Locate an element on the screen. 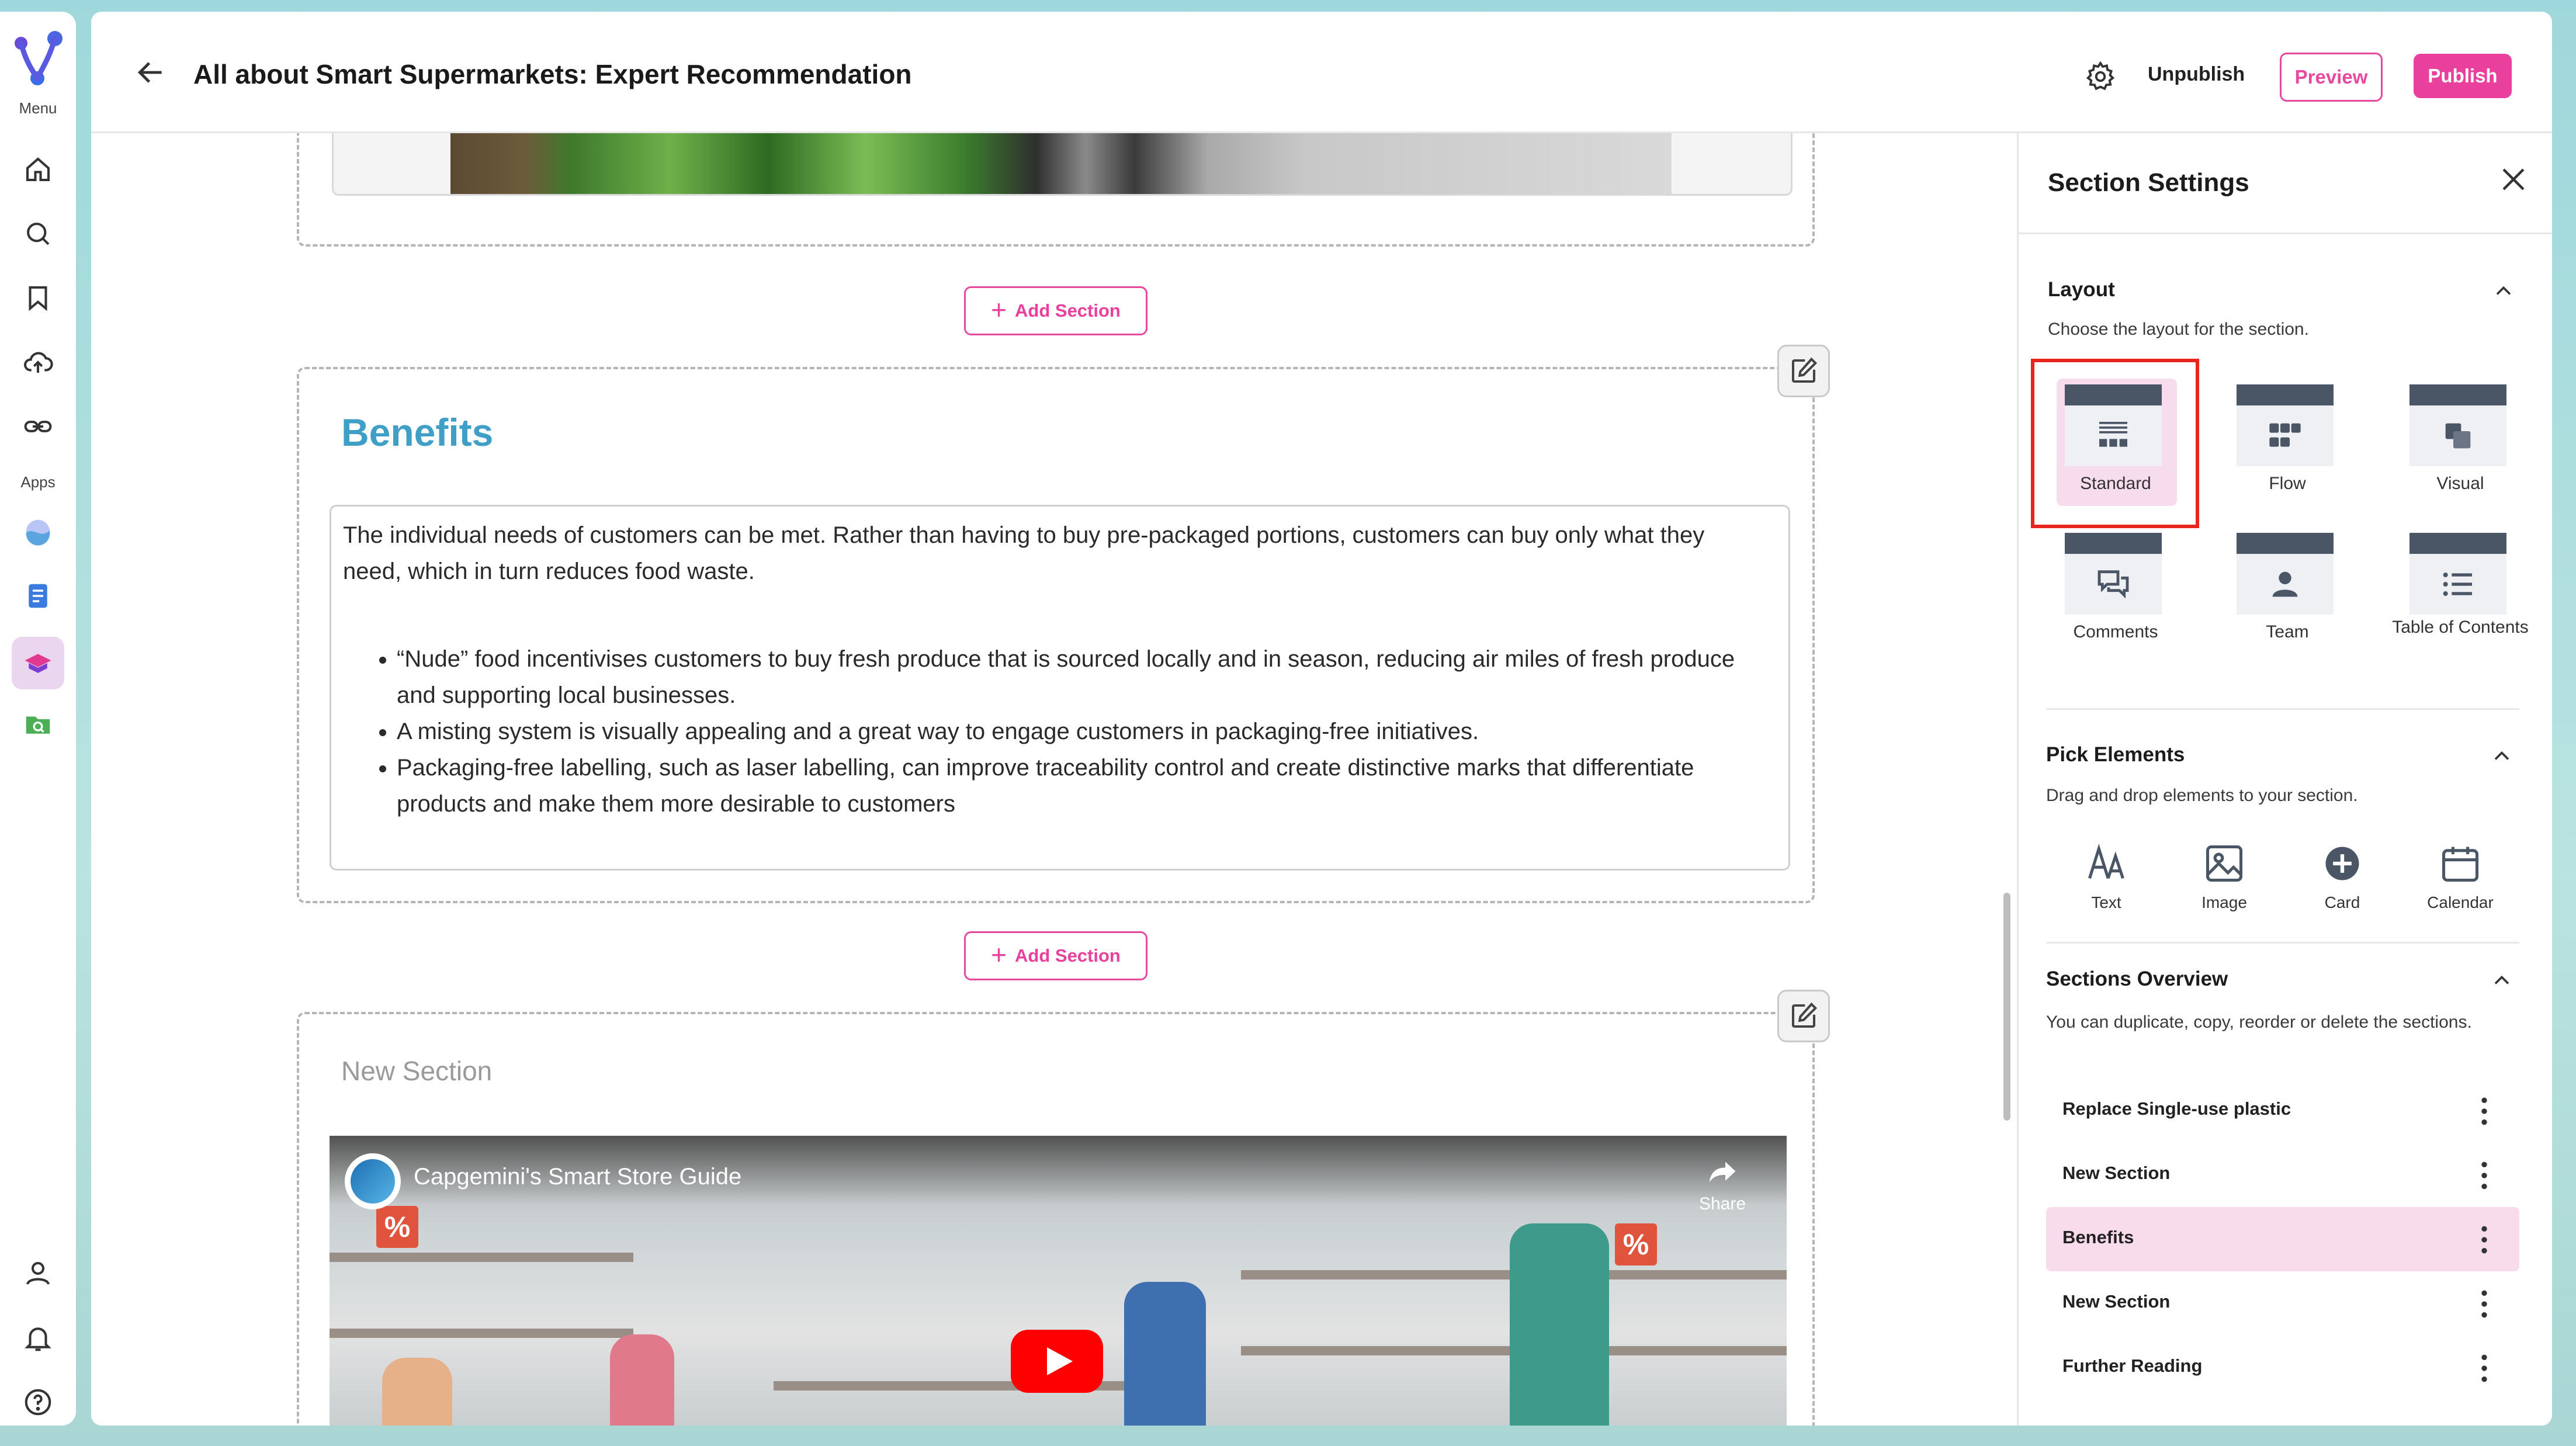  element-card: Card is located at coordinates (2342, 876).